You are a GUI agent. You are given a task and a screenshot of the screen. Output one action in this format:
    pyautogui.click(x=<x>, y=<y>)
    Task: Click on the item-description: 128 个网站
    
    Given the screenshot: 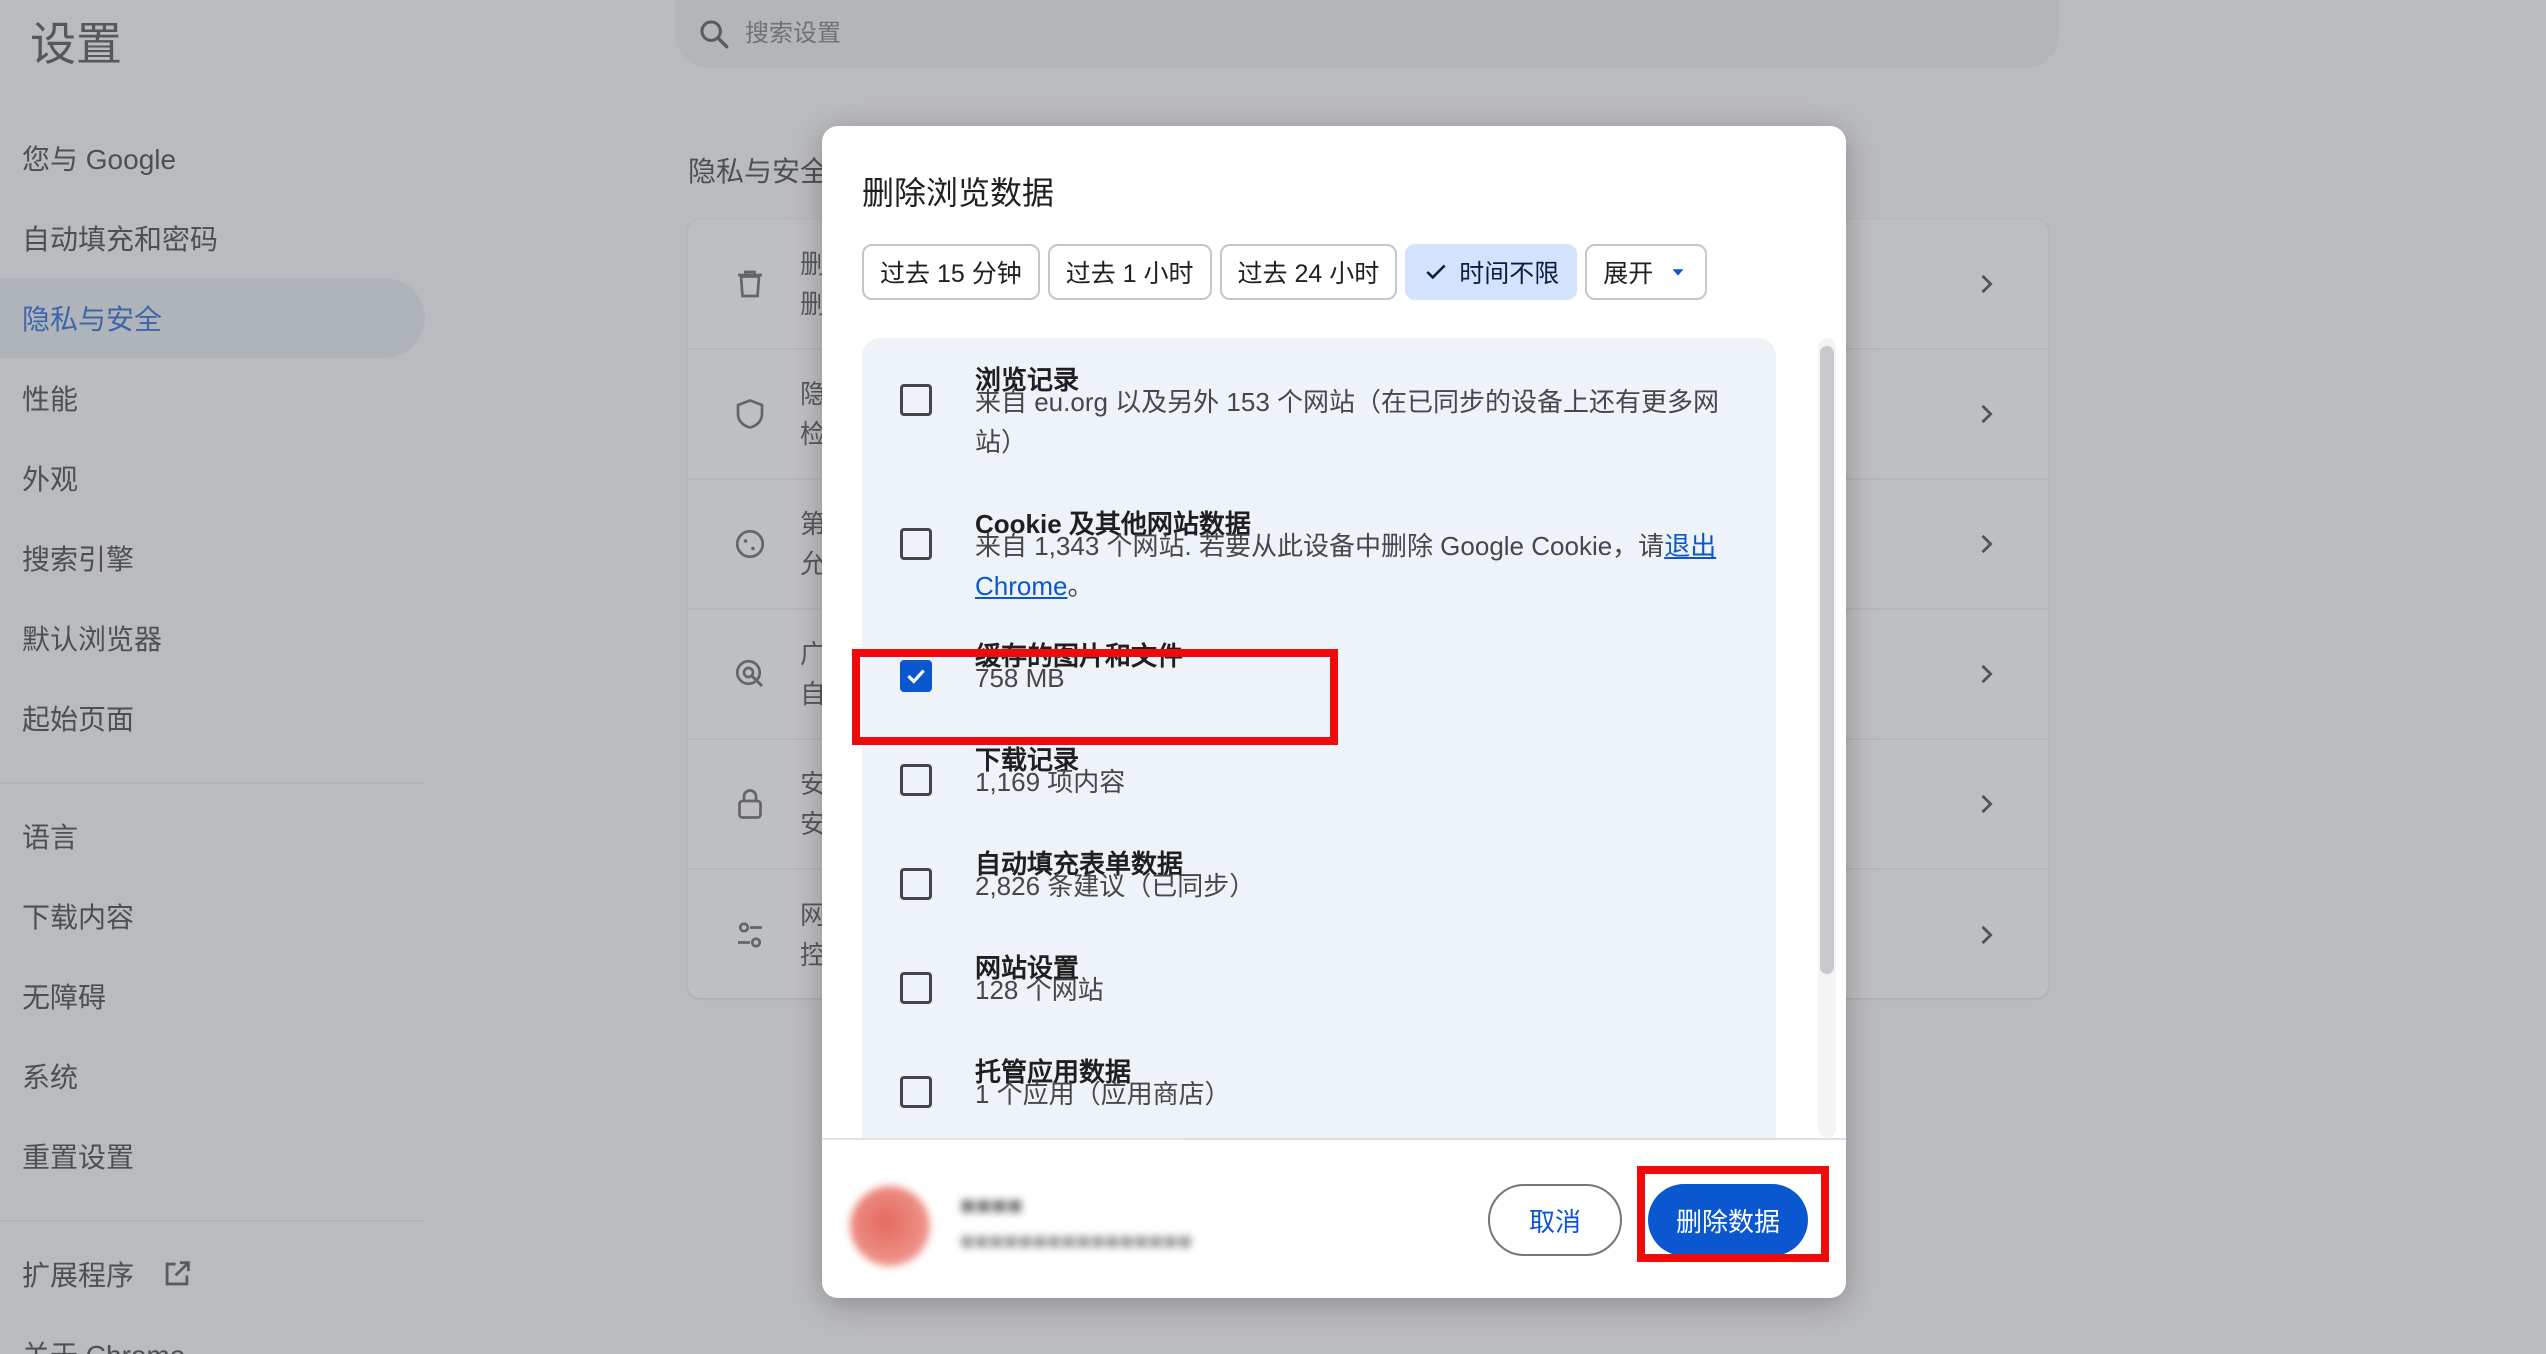 What is the action you would take?
    pyautogui.click(x=1039, y=990)
    